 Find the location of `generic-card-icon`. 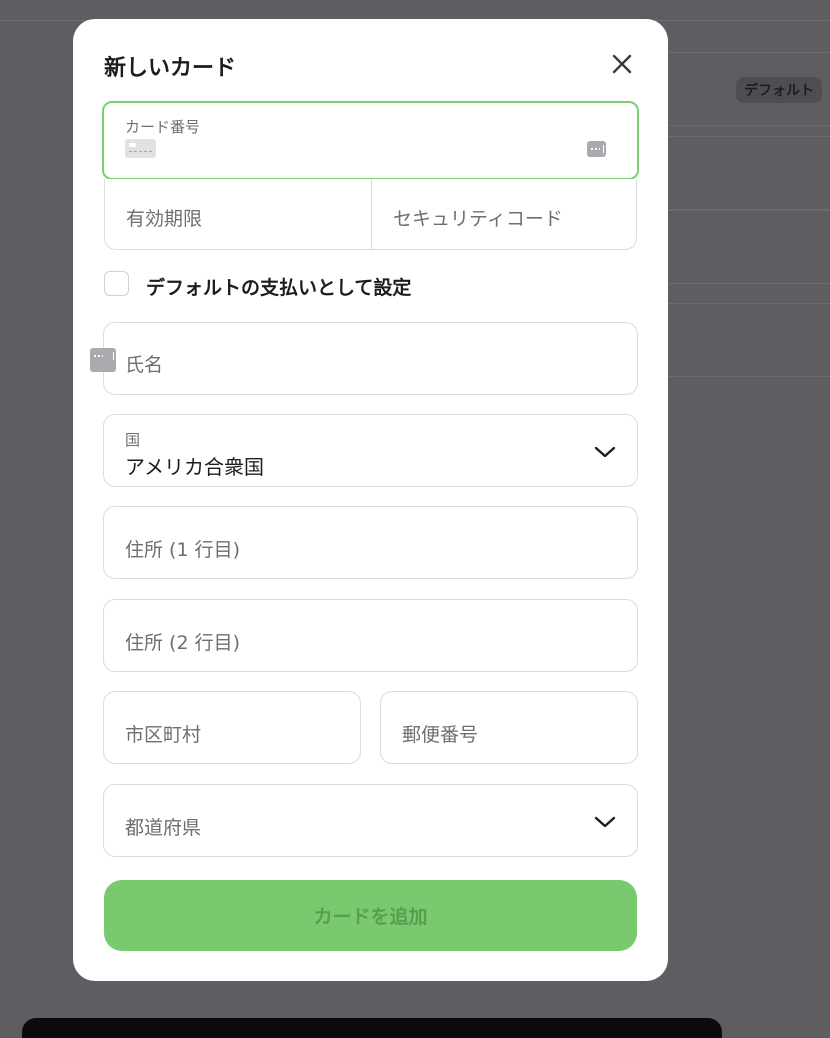

generic-card-icon is located at coordinates (140, 148).